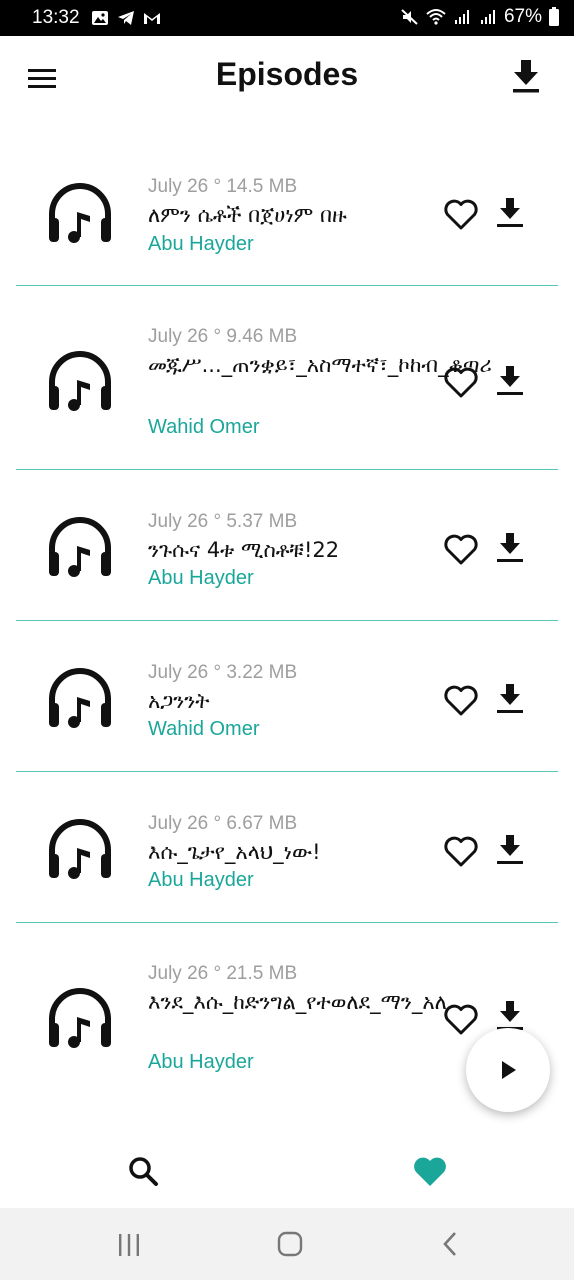  I want to click on episode-title: ንጉሱና 4ቱ ሚስቶቹ!22, so click(244, 550).